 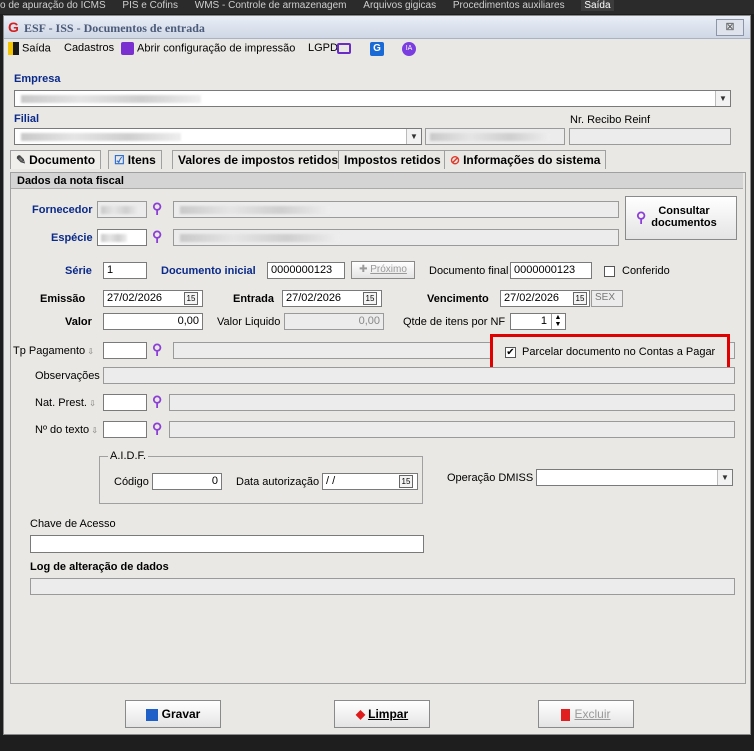 What do you see at coordinates (125, 429) in the screenshot?
I see `nr-texto-code-input` at bounding box center [125, 429].